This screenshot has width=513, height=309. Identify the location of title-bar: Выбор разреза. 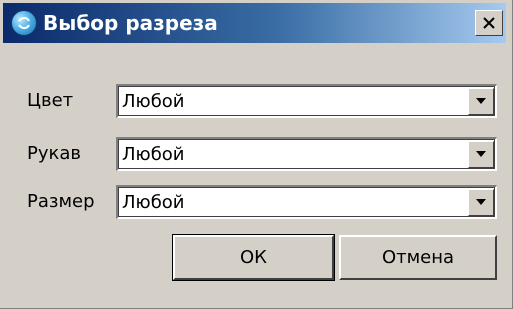
(254, 23).